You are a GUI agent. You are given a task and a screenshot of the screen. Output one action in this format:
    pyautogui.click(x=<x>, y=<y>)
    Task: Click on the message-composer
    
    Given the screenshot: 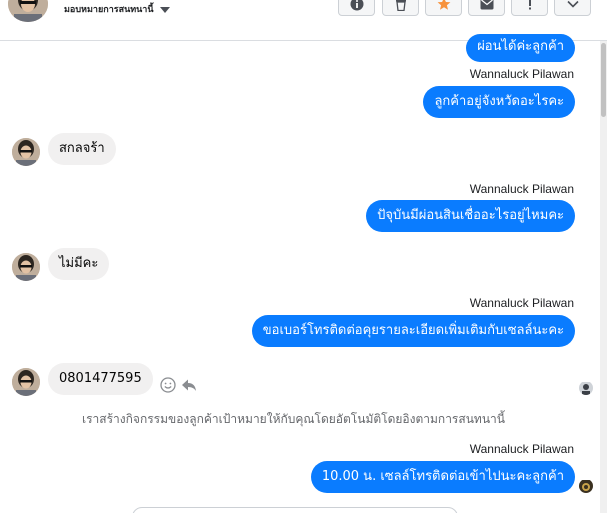 What is the action you would take?
    pyautogui.click(x=295, y=510)
    